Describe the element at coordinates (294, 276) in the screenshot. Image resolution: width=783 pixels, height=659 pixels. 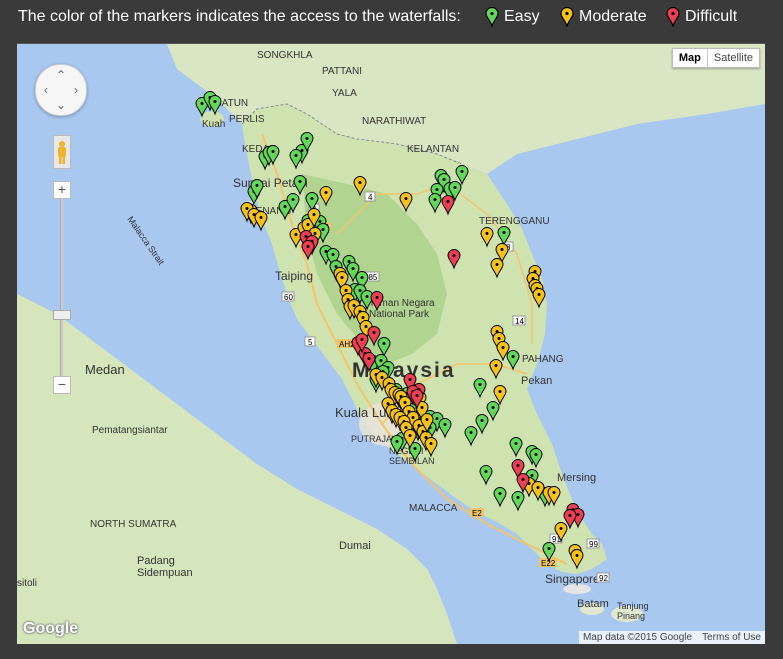
I see `label-taiping: Taiping` at that location.